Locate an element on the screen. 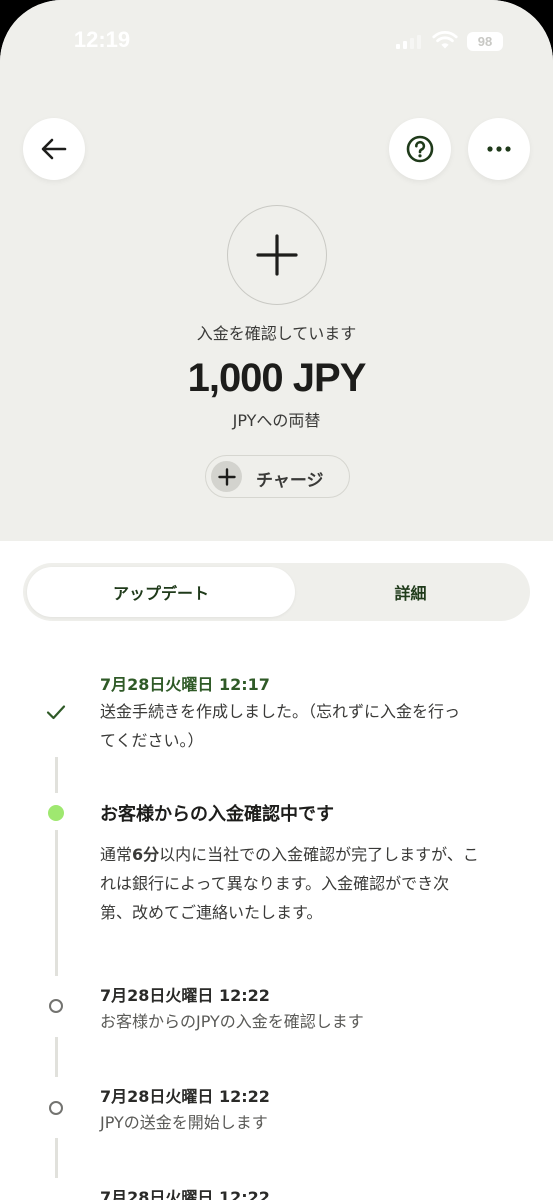 The width and height of the screenshot is (553, 1200). arrow-left-icon is located at coordinates (54, 149).